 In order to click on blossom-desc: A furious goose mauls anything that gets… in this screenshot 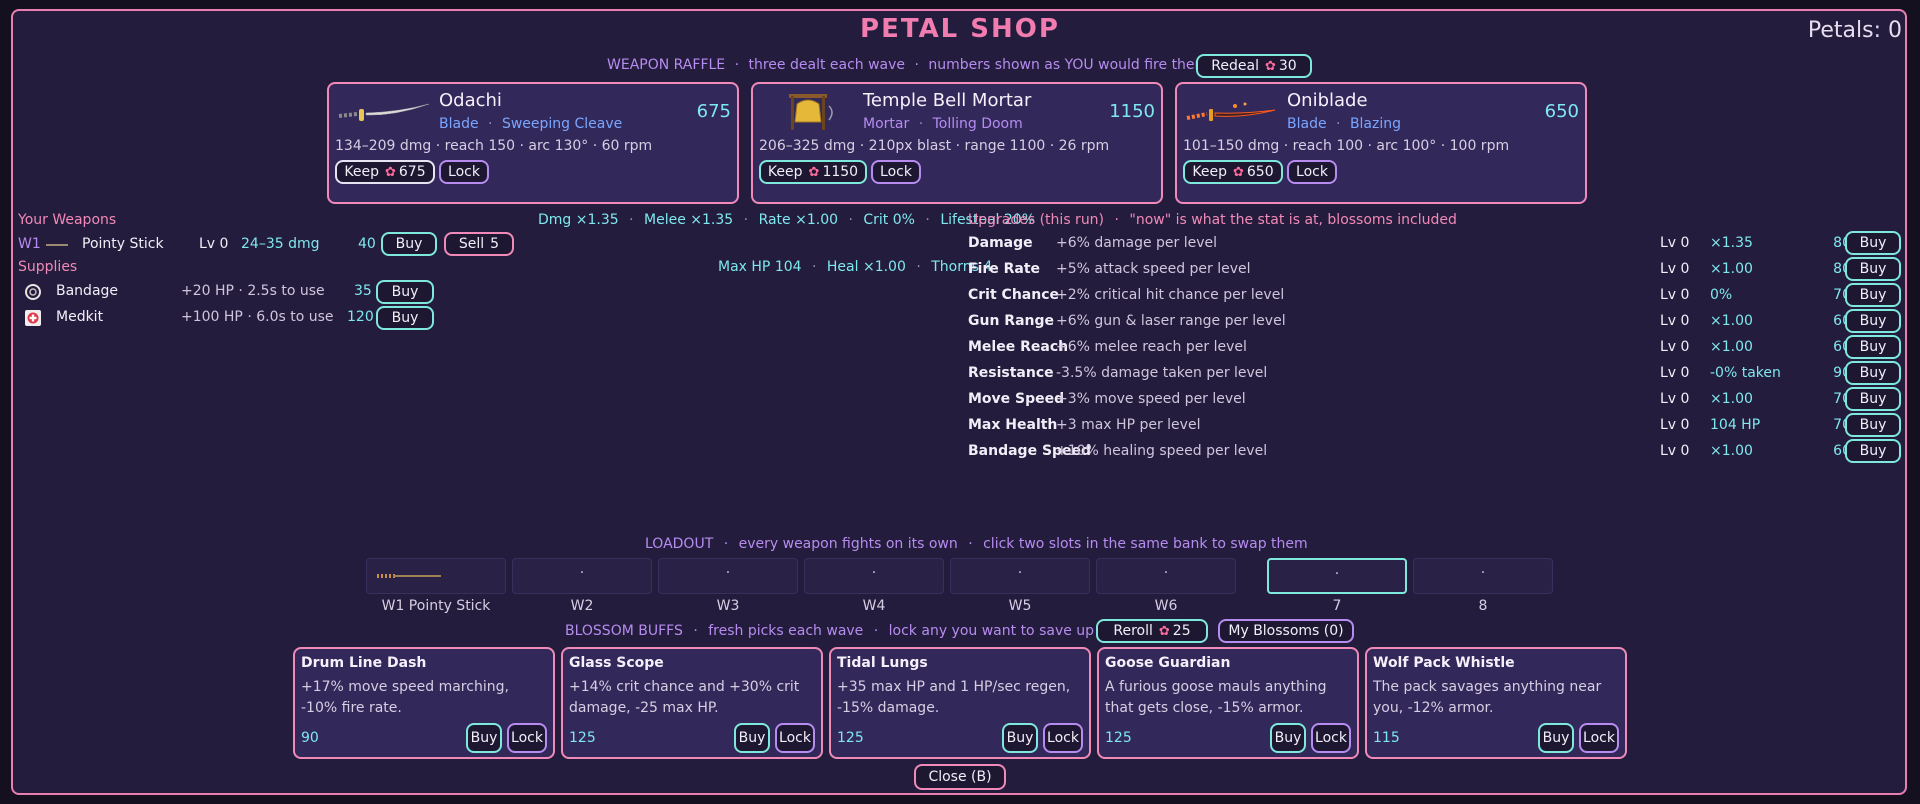, I will do `click(1216, 697)`.